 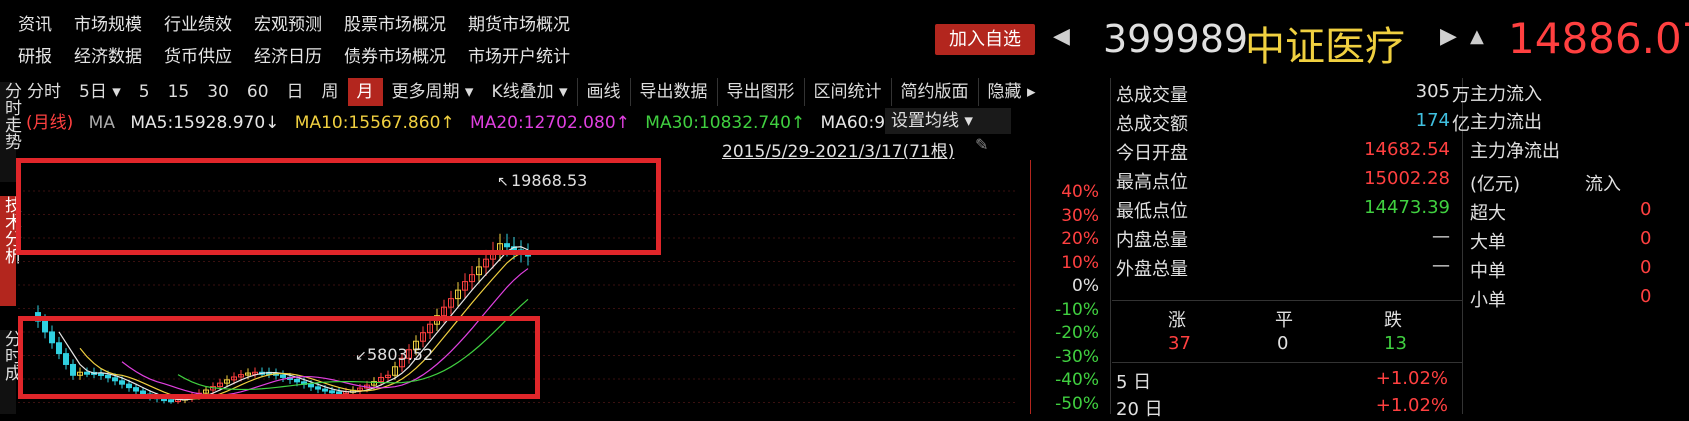 I want to click on tab-60min: 60, so click(x=258, y=92).